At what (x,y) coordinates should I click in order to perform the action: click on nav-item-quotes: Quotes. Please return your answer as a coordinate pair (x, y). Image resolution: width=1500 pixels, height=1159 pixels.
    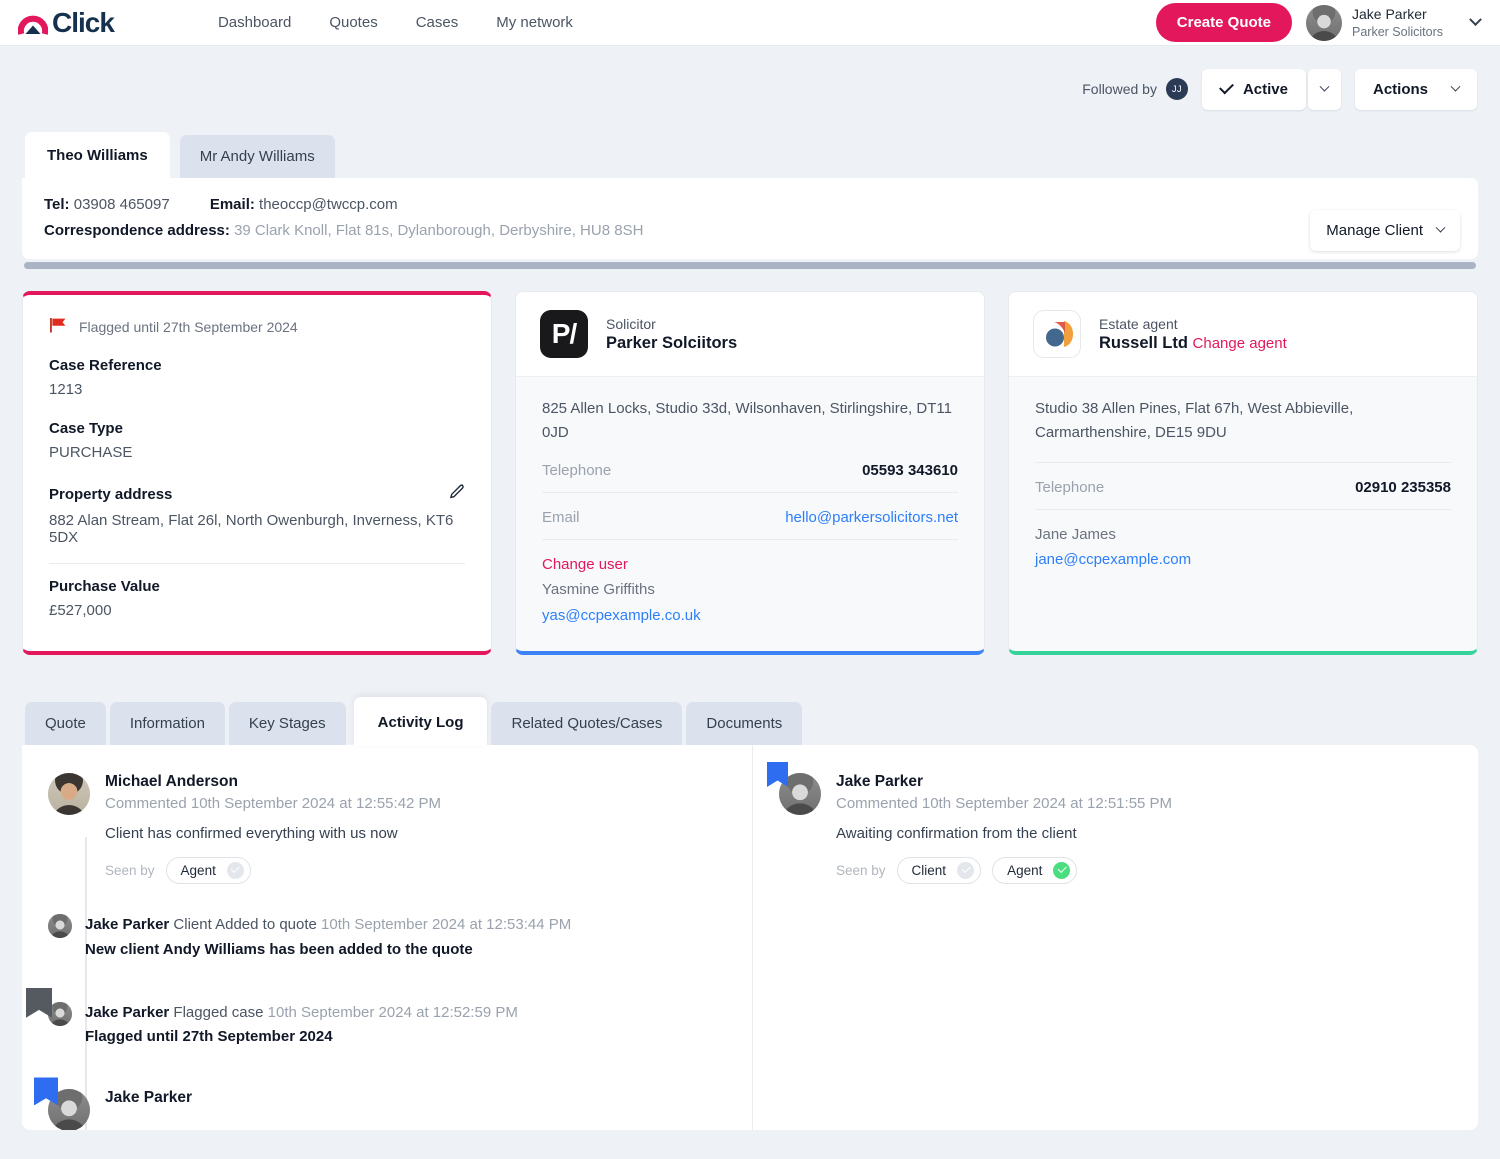
    Looking at the image, I should click on (353, 22).